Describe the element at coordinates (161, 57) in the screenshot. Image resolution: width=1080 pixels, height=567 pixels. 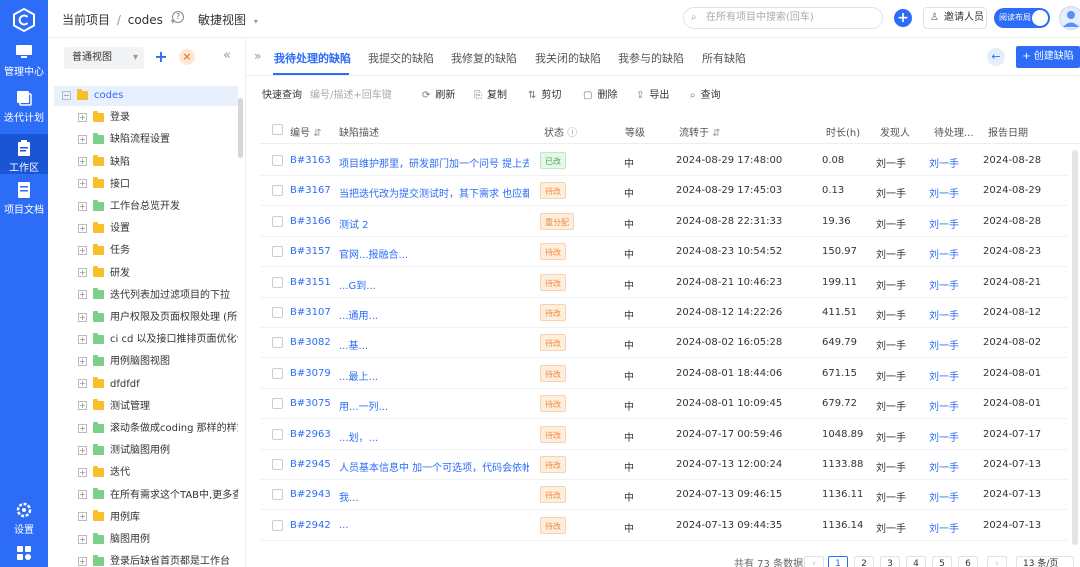
I see `add-node-button: +` at that location.